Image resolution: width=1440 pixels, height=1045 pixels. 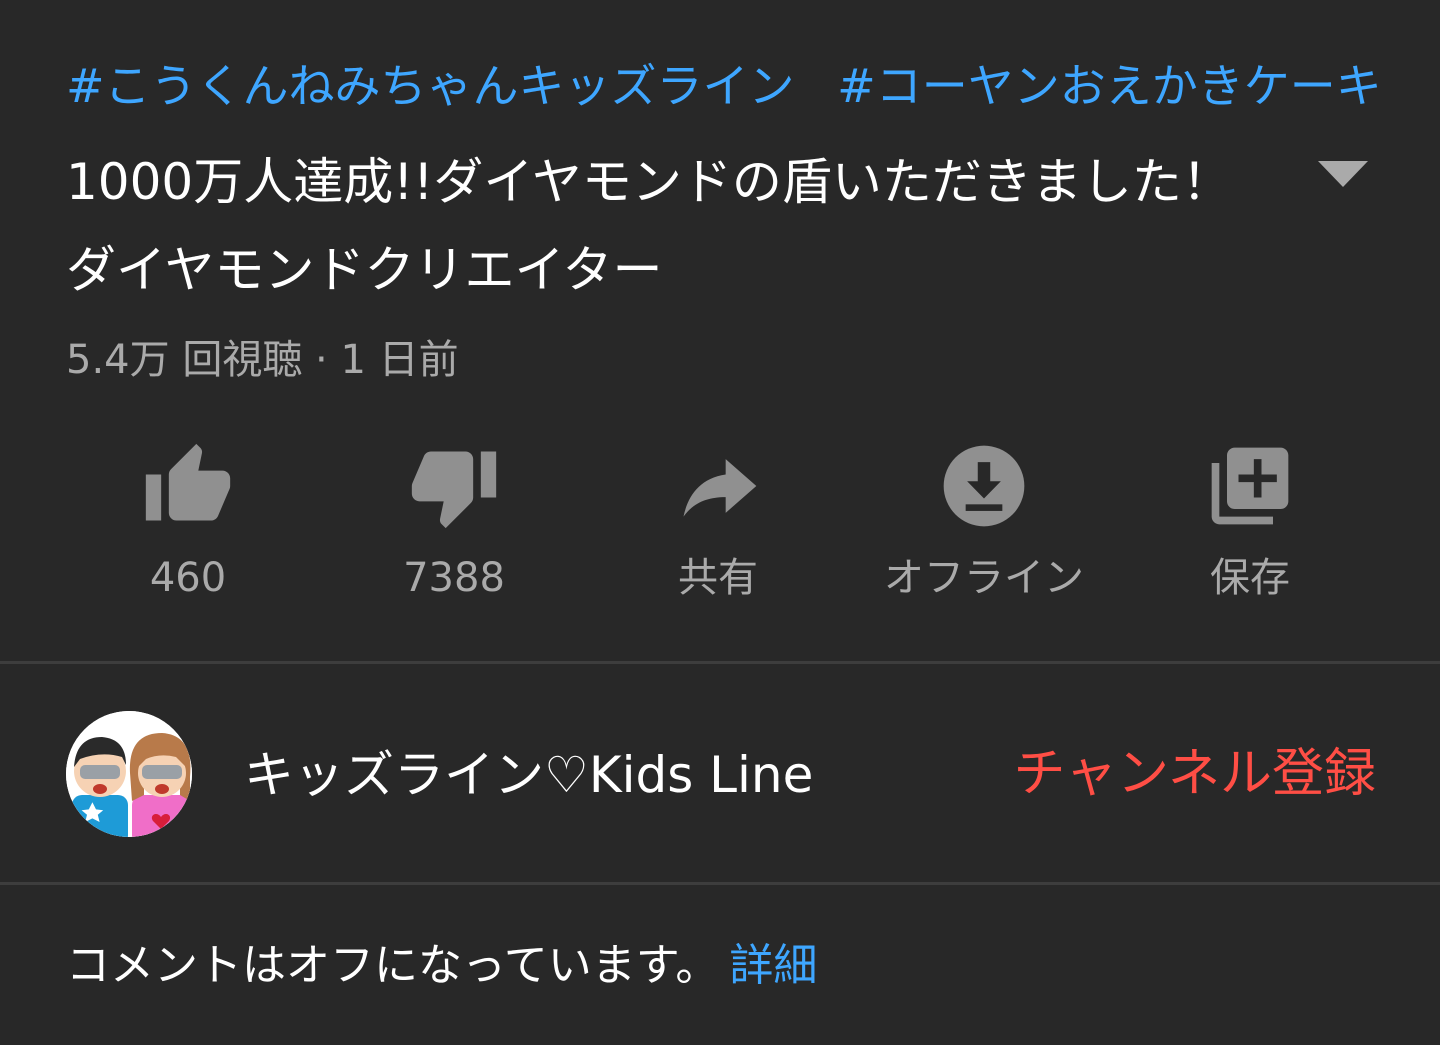 I want to click on dislike-button: 7388, so click(x=454, y=531).